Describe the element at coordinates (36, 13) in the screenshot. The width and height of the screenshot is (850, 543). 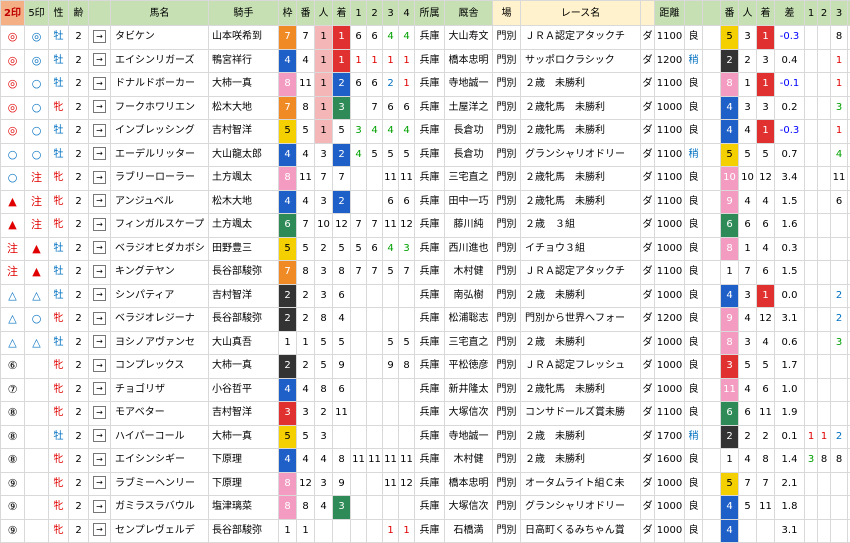
I see `column-header: 5印` at that location.